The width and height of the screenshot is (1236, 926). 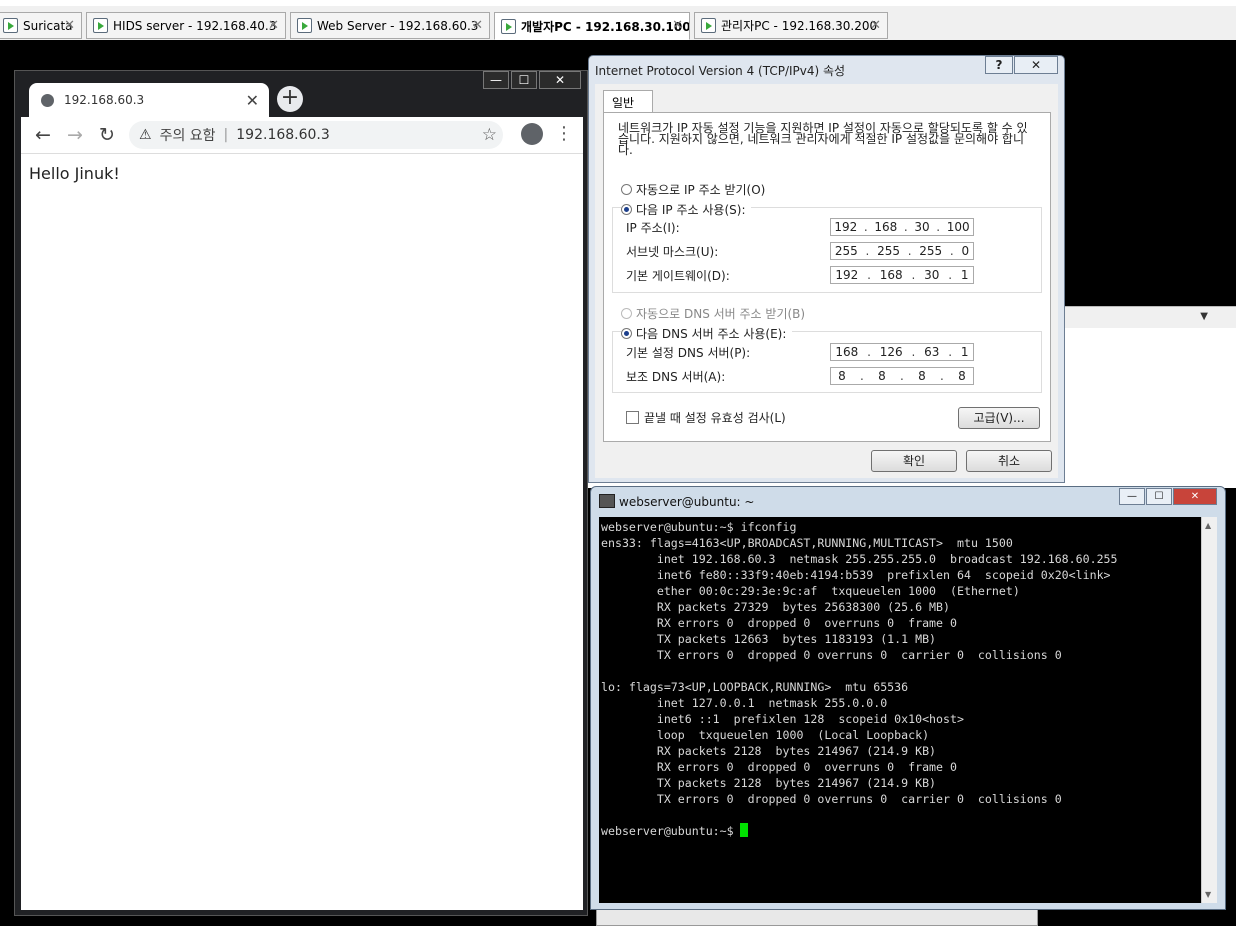 I want to click on cancel-button: 취소, so click(x=1009, y=461).